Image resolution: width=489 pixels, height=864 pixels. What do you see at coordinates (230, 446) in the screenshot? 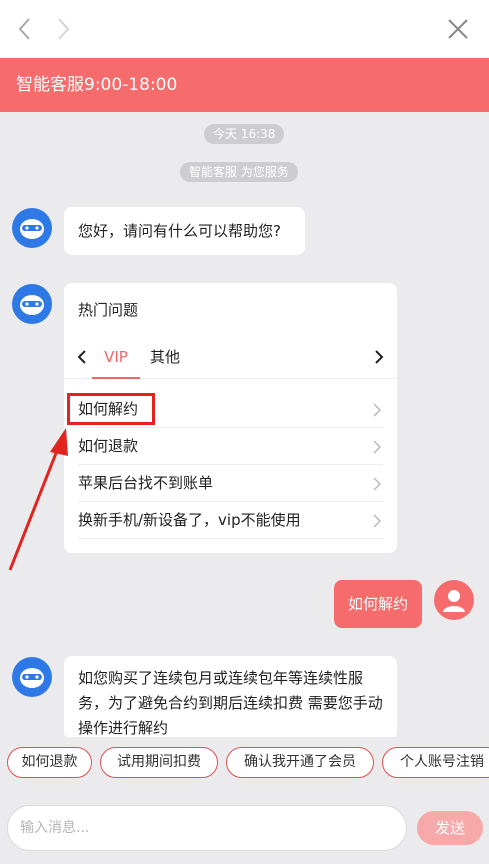
I see `question-item: 如何退款` at bounding box center [230, 446].